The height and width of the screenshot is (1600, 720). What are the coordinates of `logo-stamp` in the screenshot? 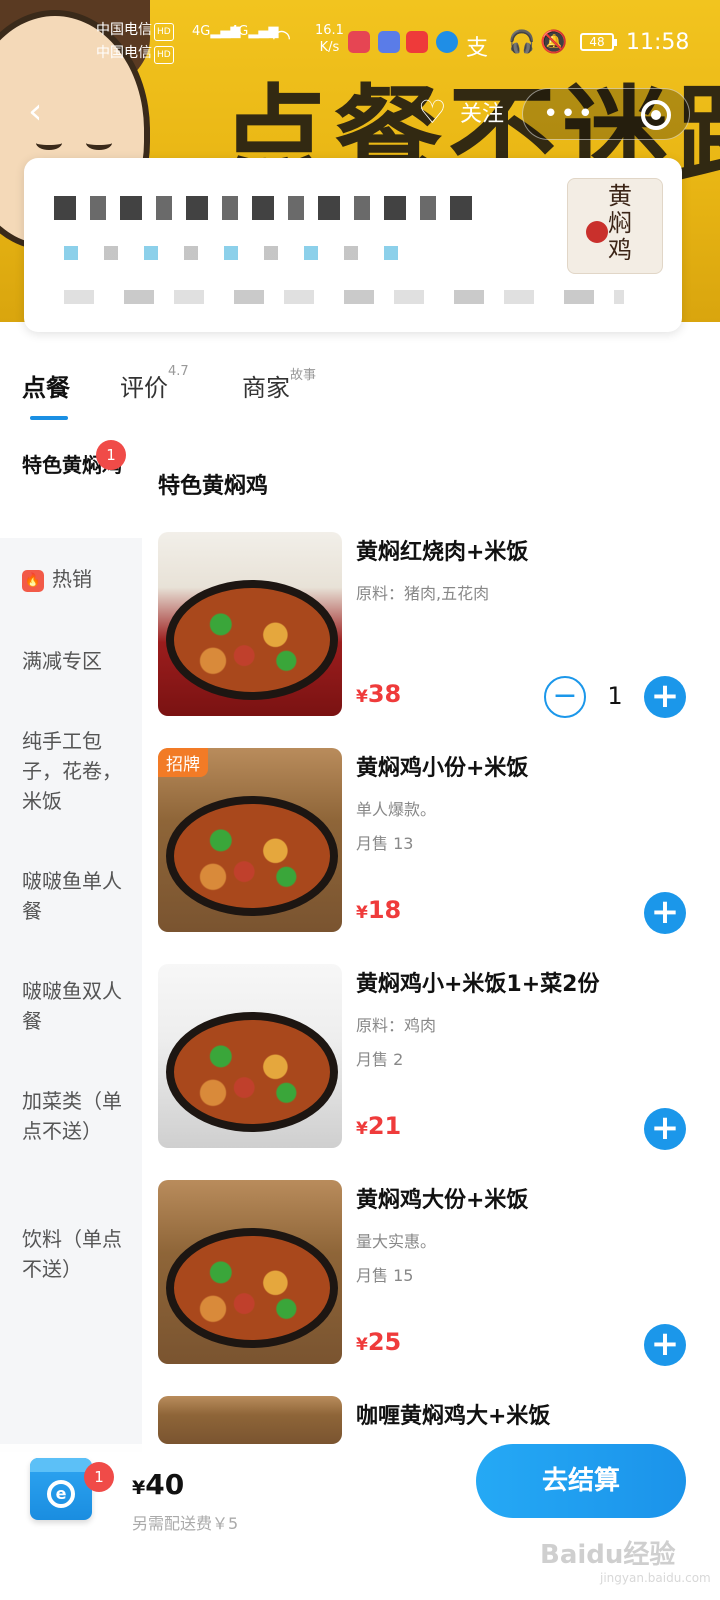 It's located at (597, 232).